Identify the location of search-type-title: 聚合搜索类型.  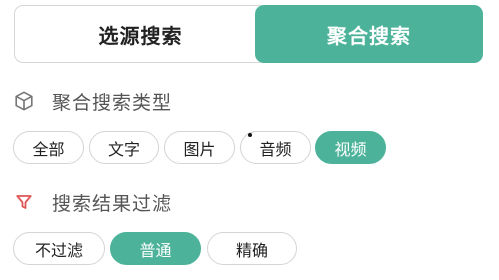
(112, 102).